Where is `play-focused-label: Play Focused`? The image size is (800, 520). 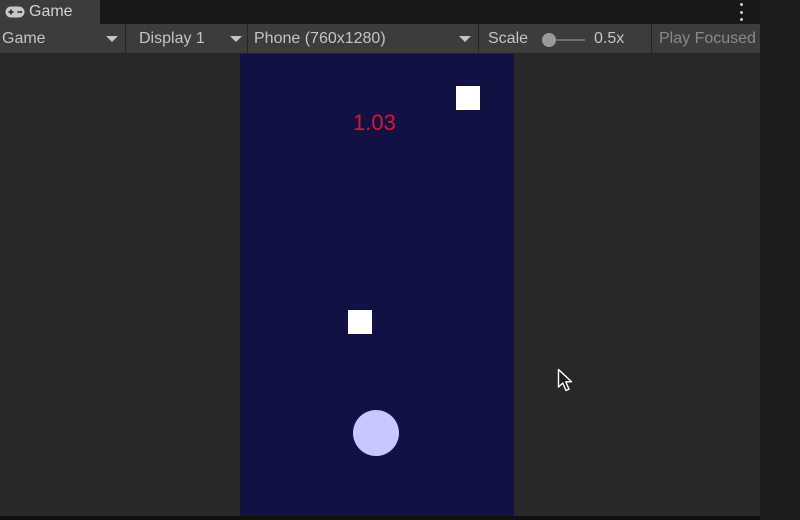
play-focused-label: Play Focused is located at coordinates (707, 38).